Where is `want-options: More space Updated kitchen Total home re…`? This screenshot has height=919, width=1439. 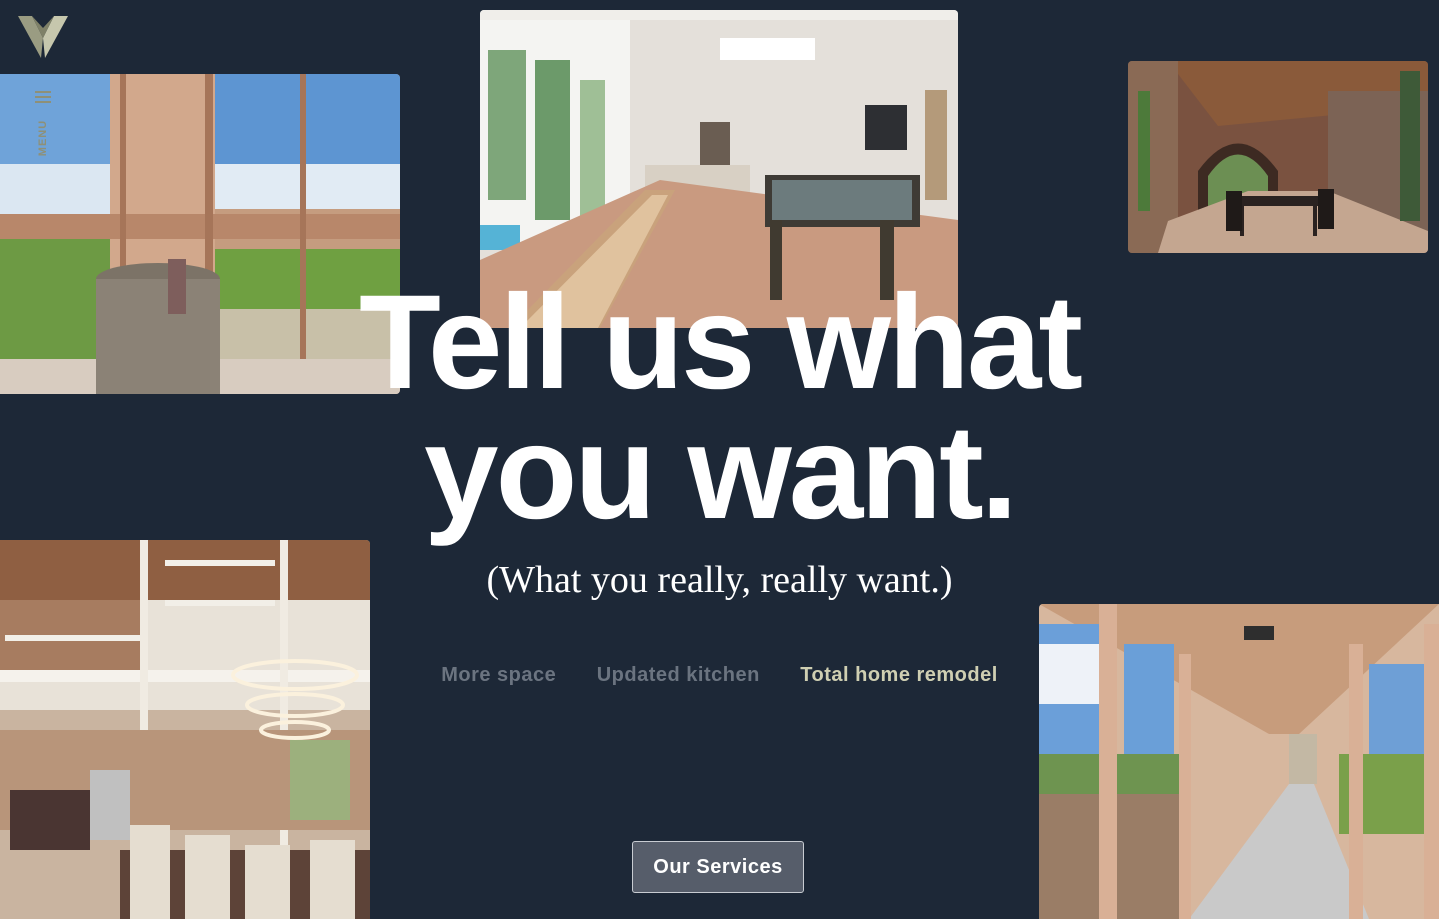
want-options: More space Updated kitchen Total home re… is located at coordinates (719, 675).